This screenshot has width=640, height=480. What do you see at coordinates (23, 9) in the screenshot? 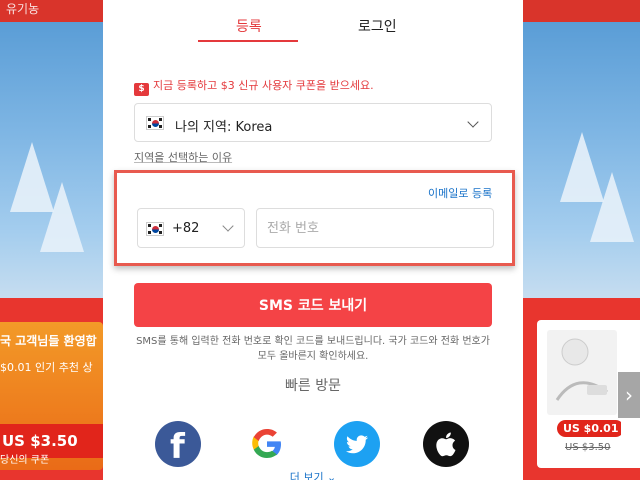
I see `background-header-text: 유기농` at bounding box center [23, 9].